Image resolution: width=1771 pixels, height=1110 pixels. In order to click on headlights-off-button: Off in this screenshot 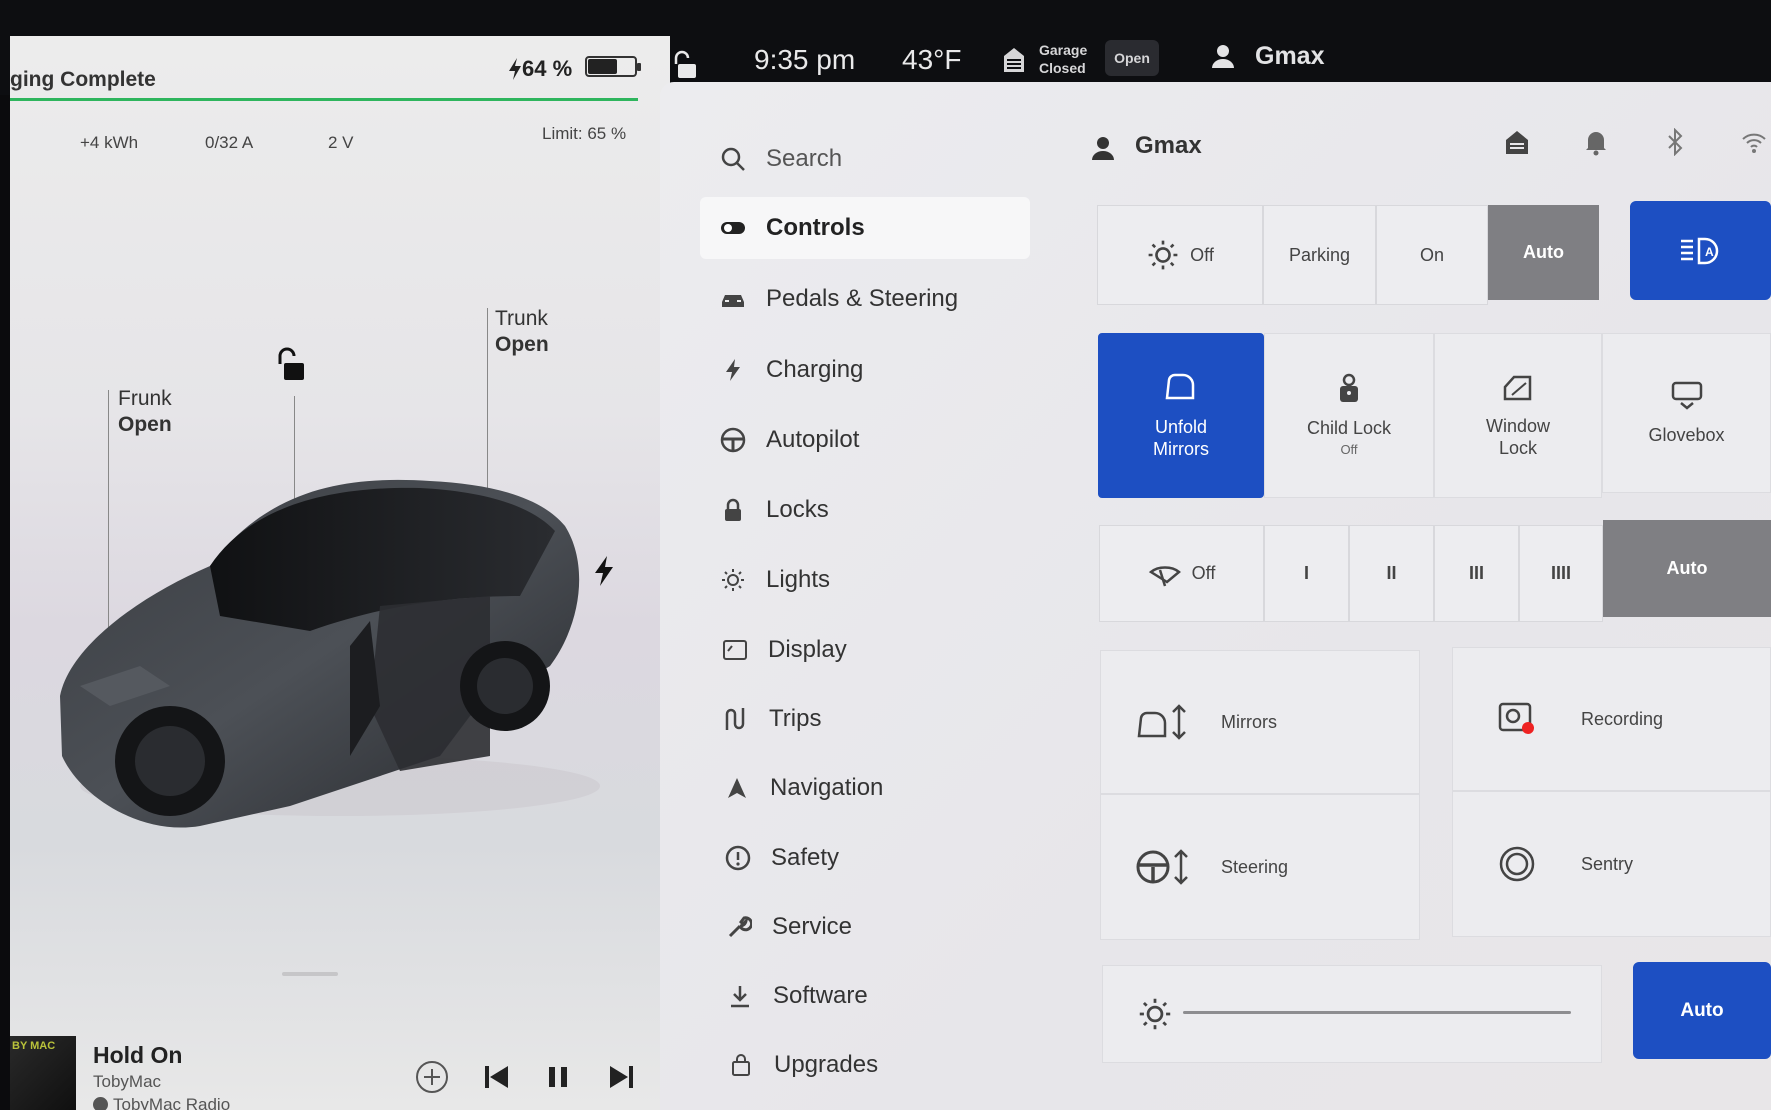, I will do `click(1180, 255)`.